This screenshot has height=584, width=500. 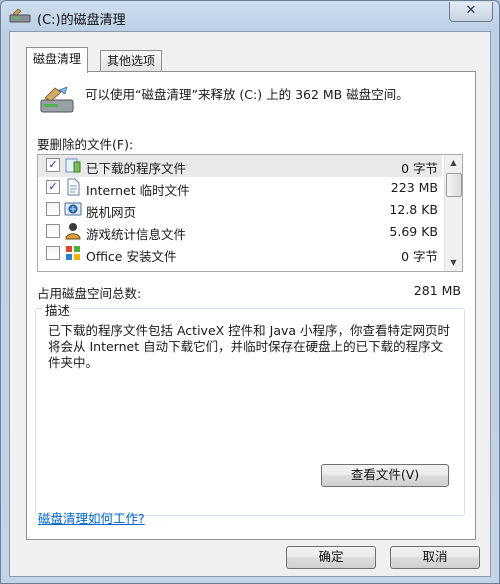 I want to click on scroll-thumb, so click(x=454, y=185).